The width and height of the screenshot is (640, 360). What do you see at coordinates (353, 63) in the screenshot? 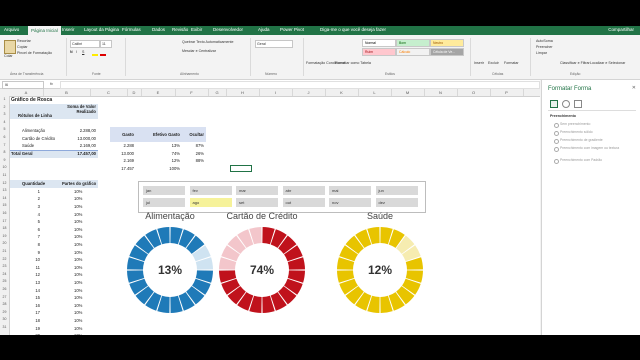
I see `format-table-button: Formatar como Tabela` at bounding box center [353, 63].